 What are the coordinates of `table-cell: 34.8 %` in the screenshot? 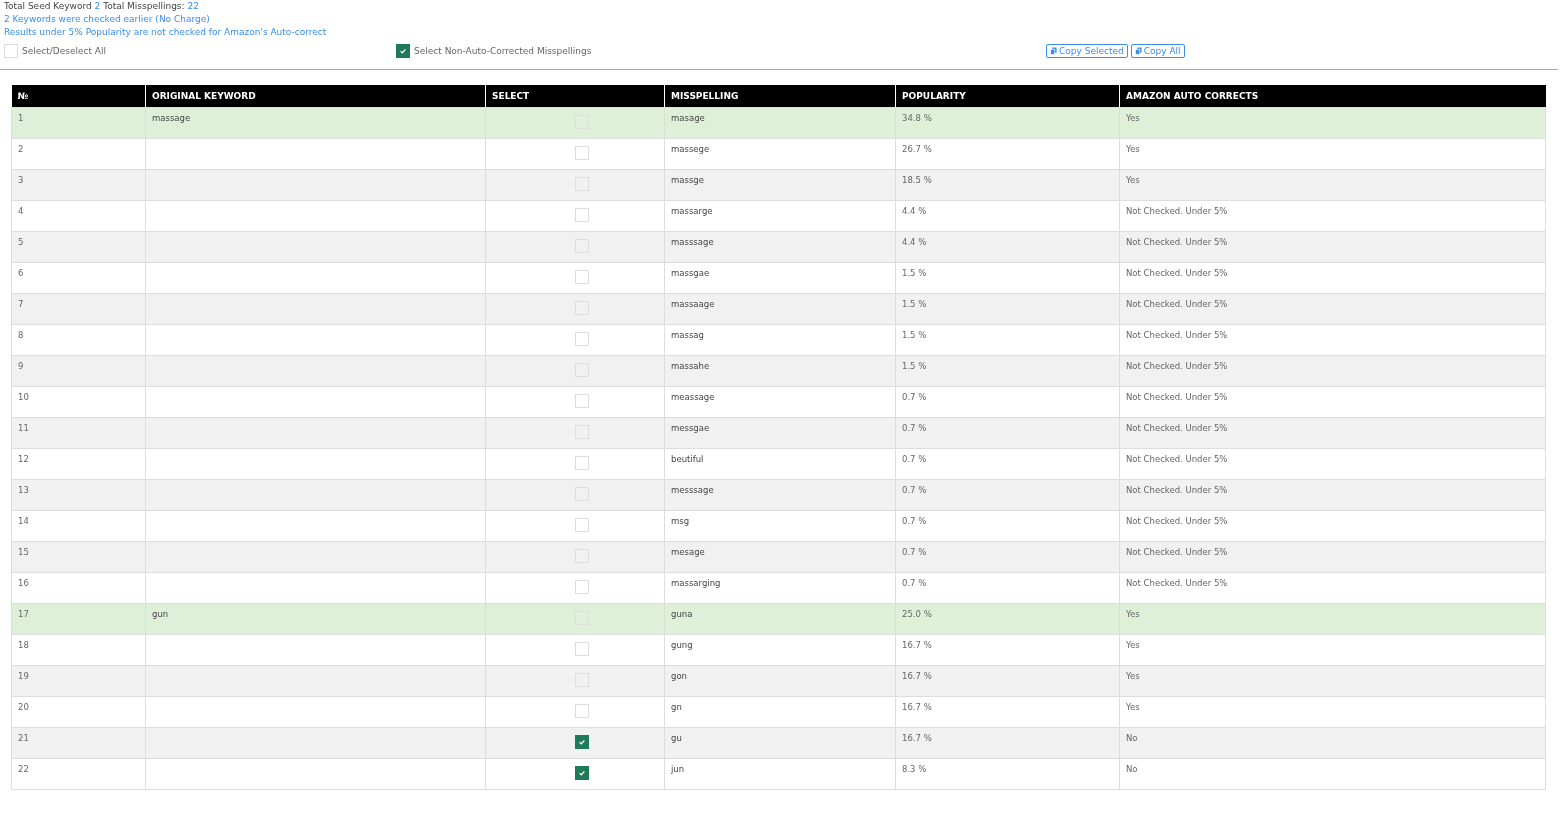 It's located at (1007, 123).